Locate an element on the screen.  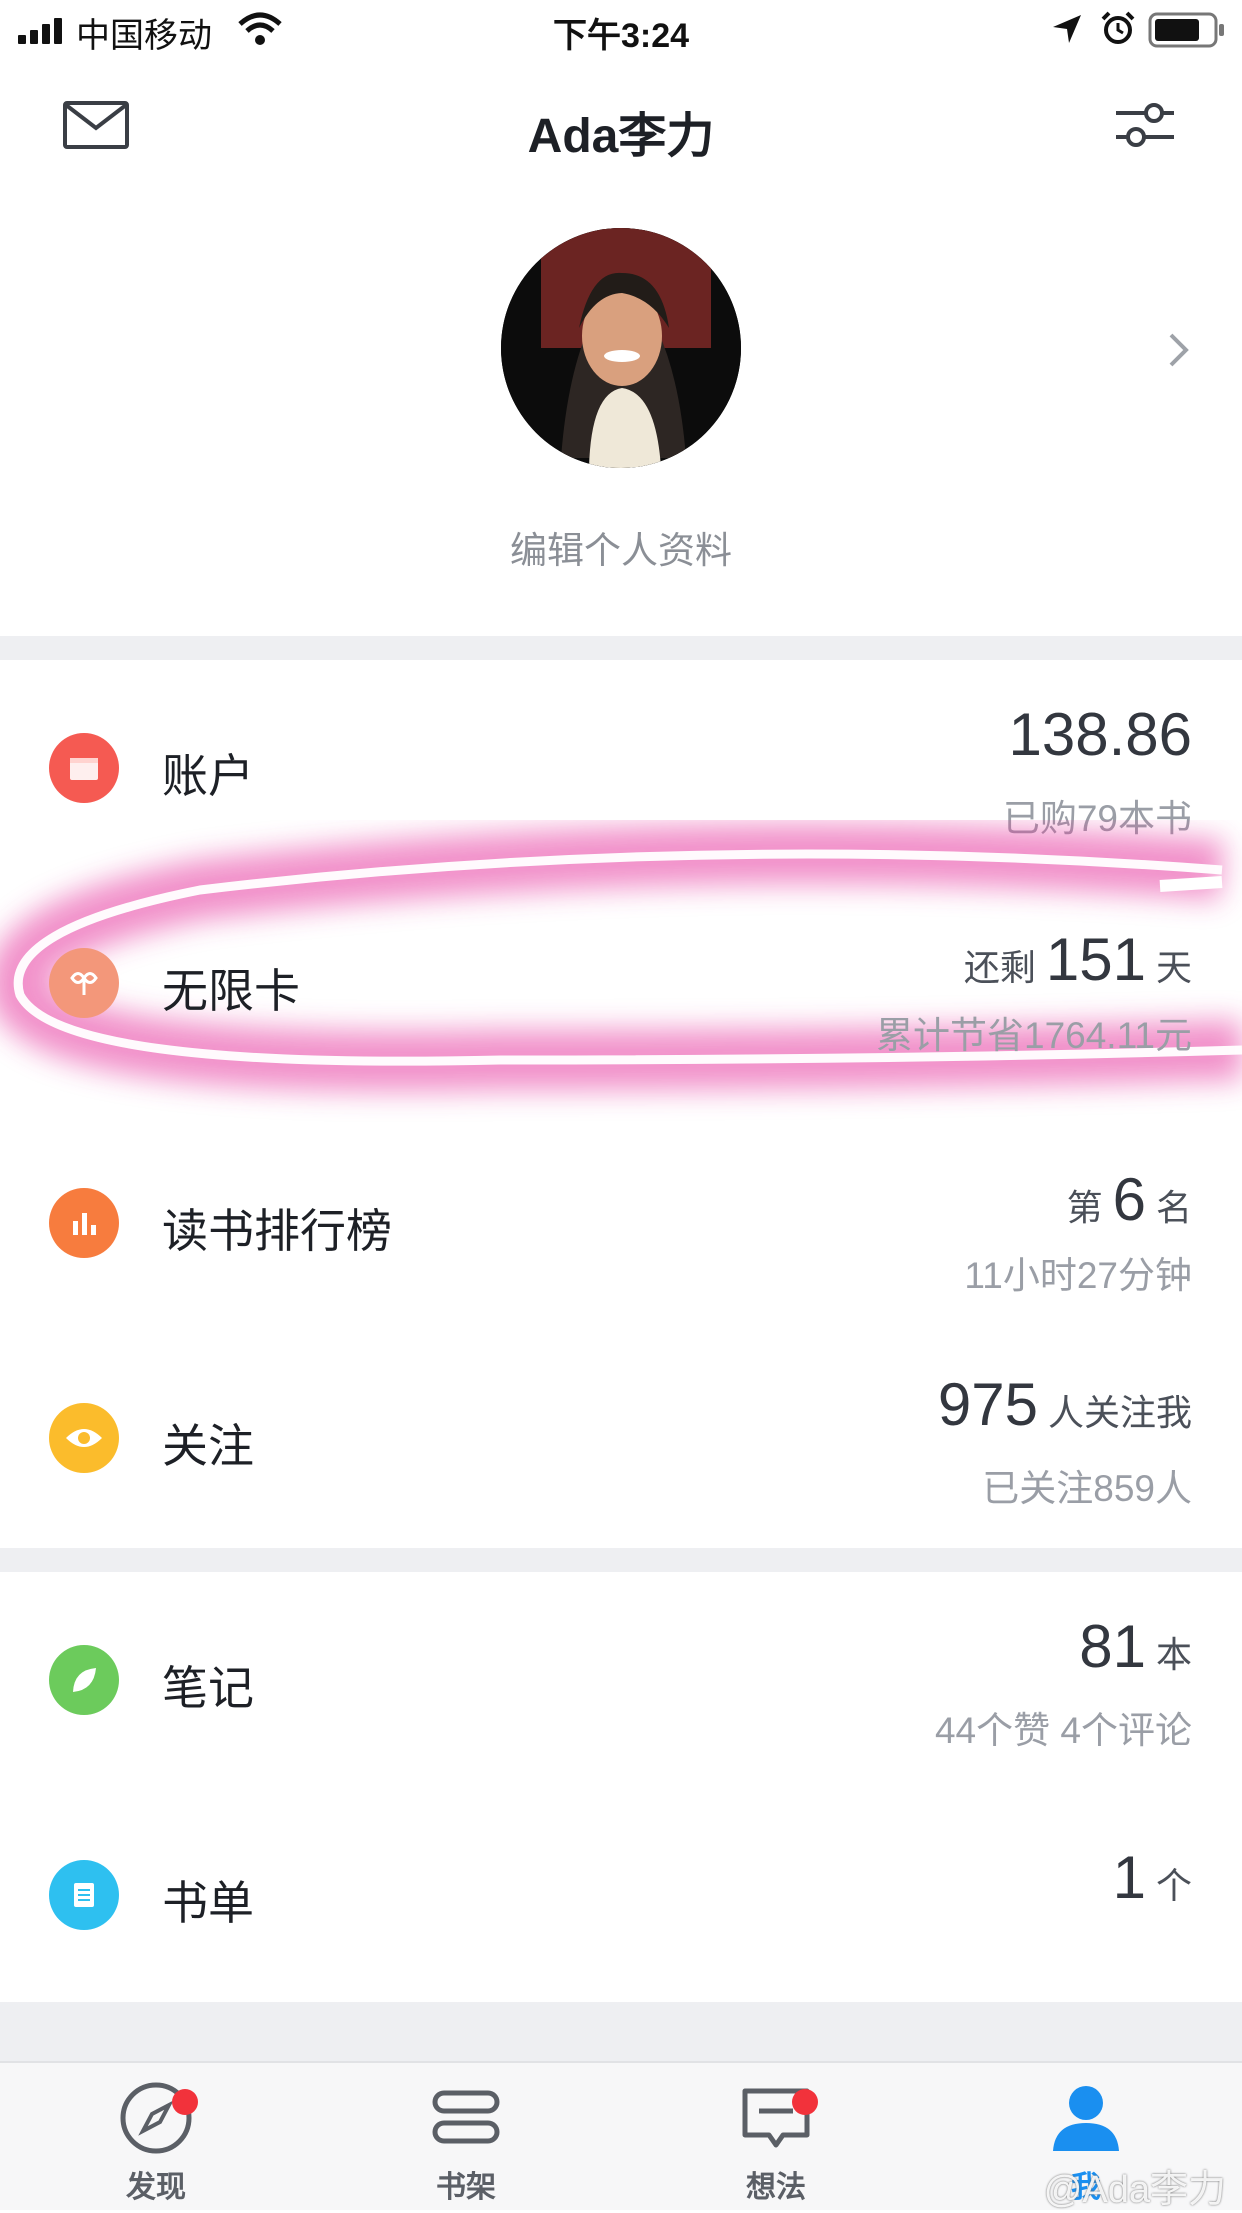
total-saved: 累计节省1764.11元 is located at coordinates (1034, 1035).